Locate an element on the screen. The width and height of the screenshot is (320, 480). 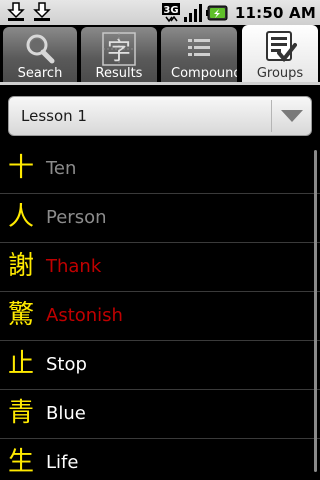
list-item: 謝 Thank is located at coordinates (160, 267).